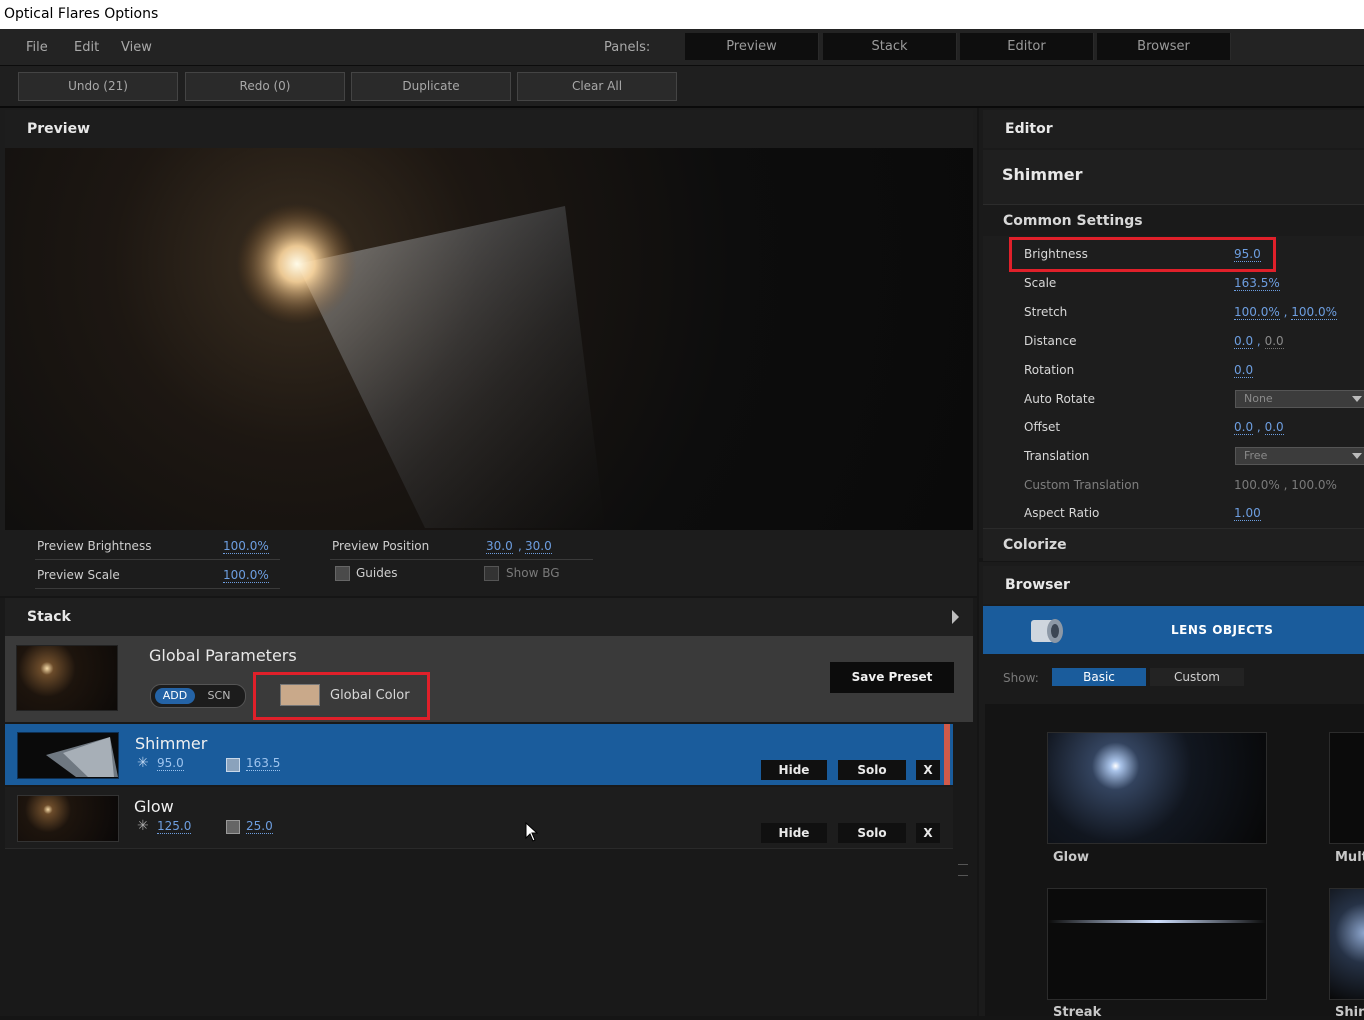 The image size is (1364, 1020). I want to click on distance-x: 0.0, so click(1244, 341).